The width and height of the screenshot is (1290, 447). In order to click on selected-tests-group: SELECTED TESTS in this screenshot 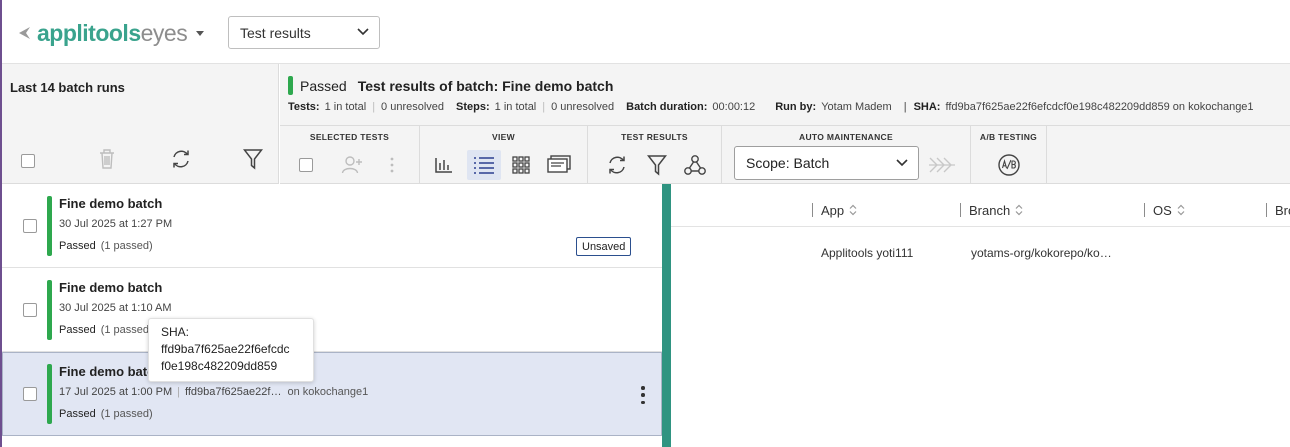, I will do `click(350, 155)`.